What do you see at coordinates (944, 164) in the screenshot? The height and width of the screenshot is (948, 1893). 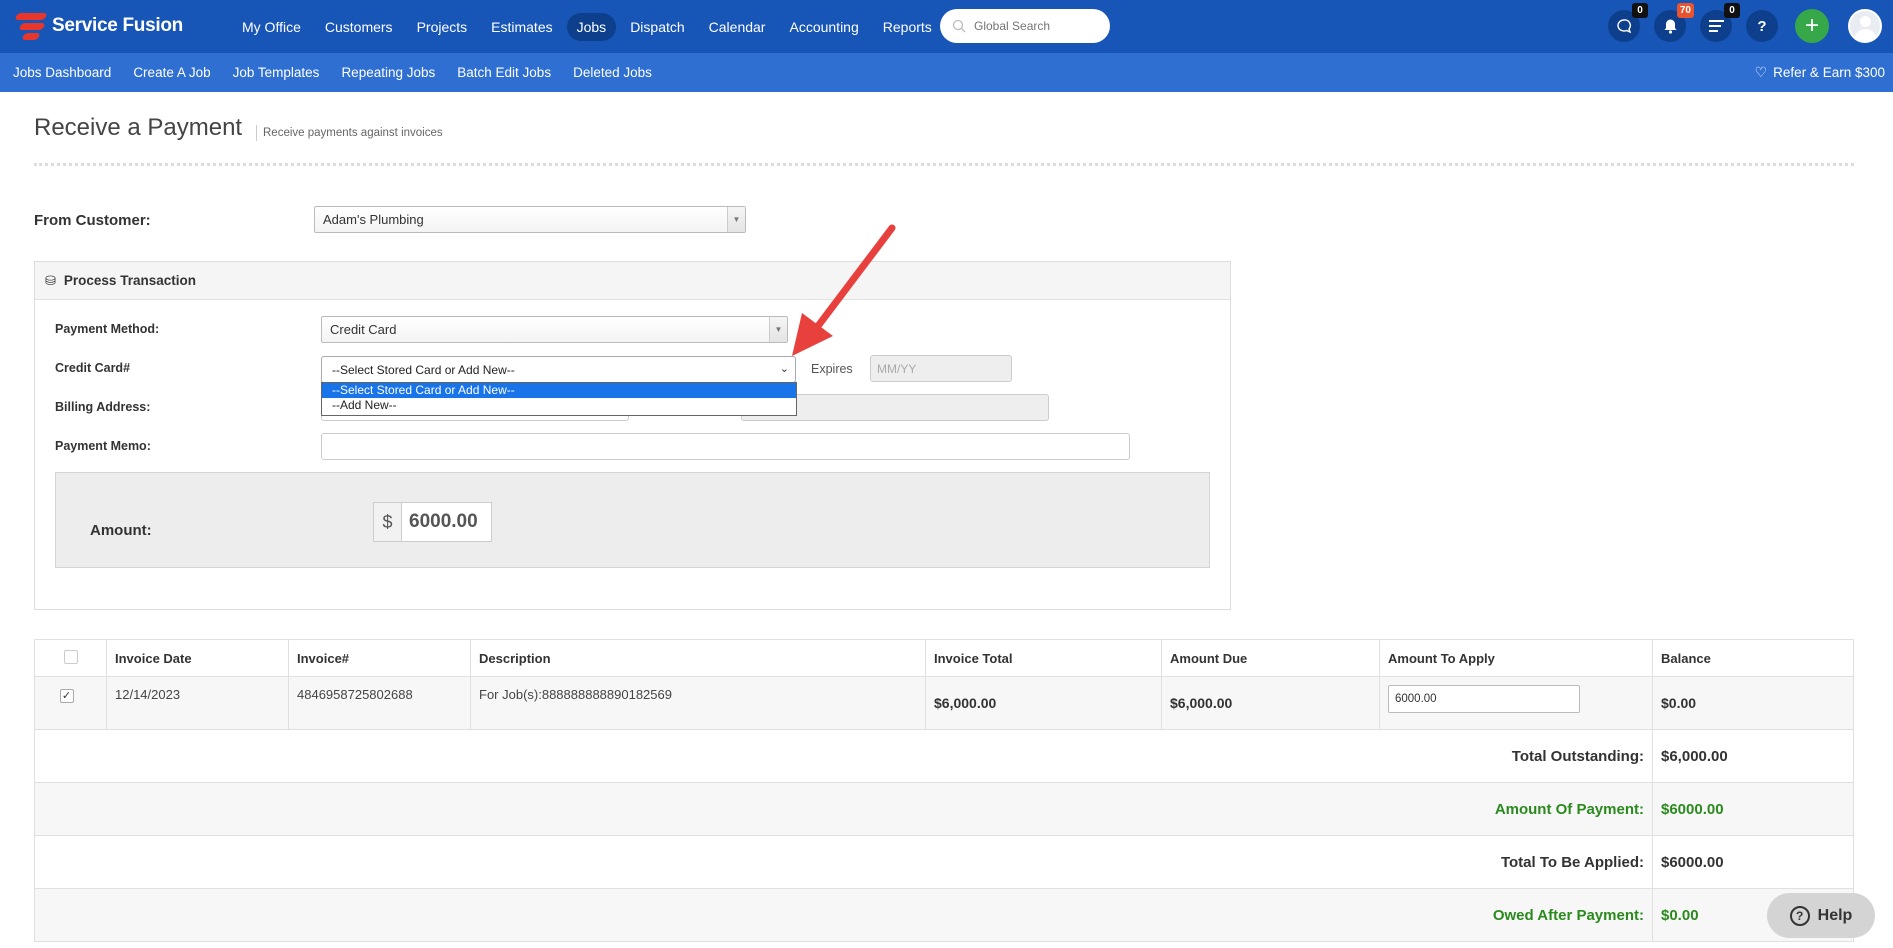 I see `divider` at bounding box center [944, 164].